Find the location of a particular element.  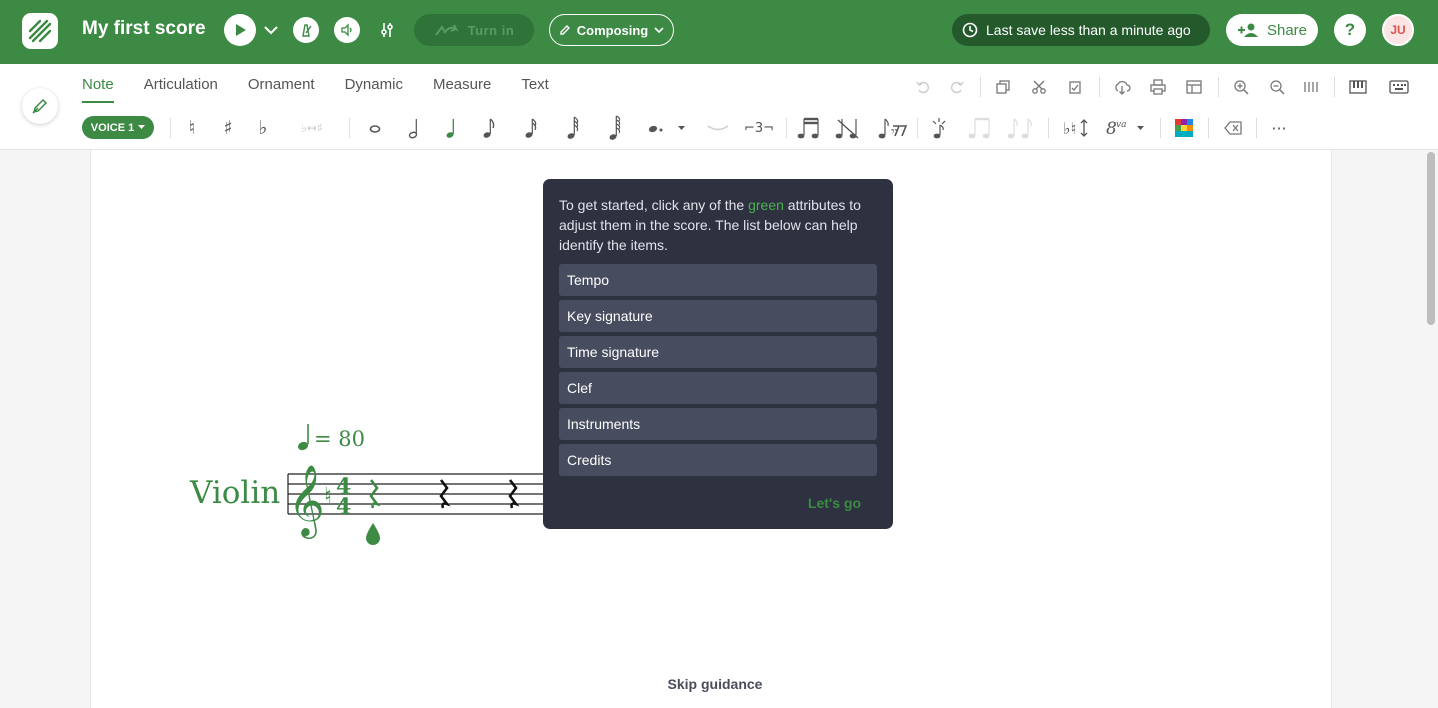

scrollbar-thumb is located at coordinates (1431, 238).